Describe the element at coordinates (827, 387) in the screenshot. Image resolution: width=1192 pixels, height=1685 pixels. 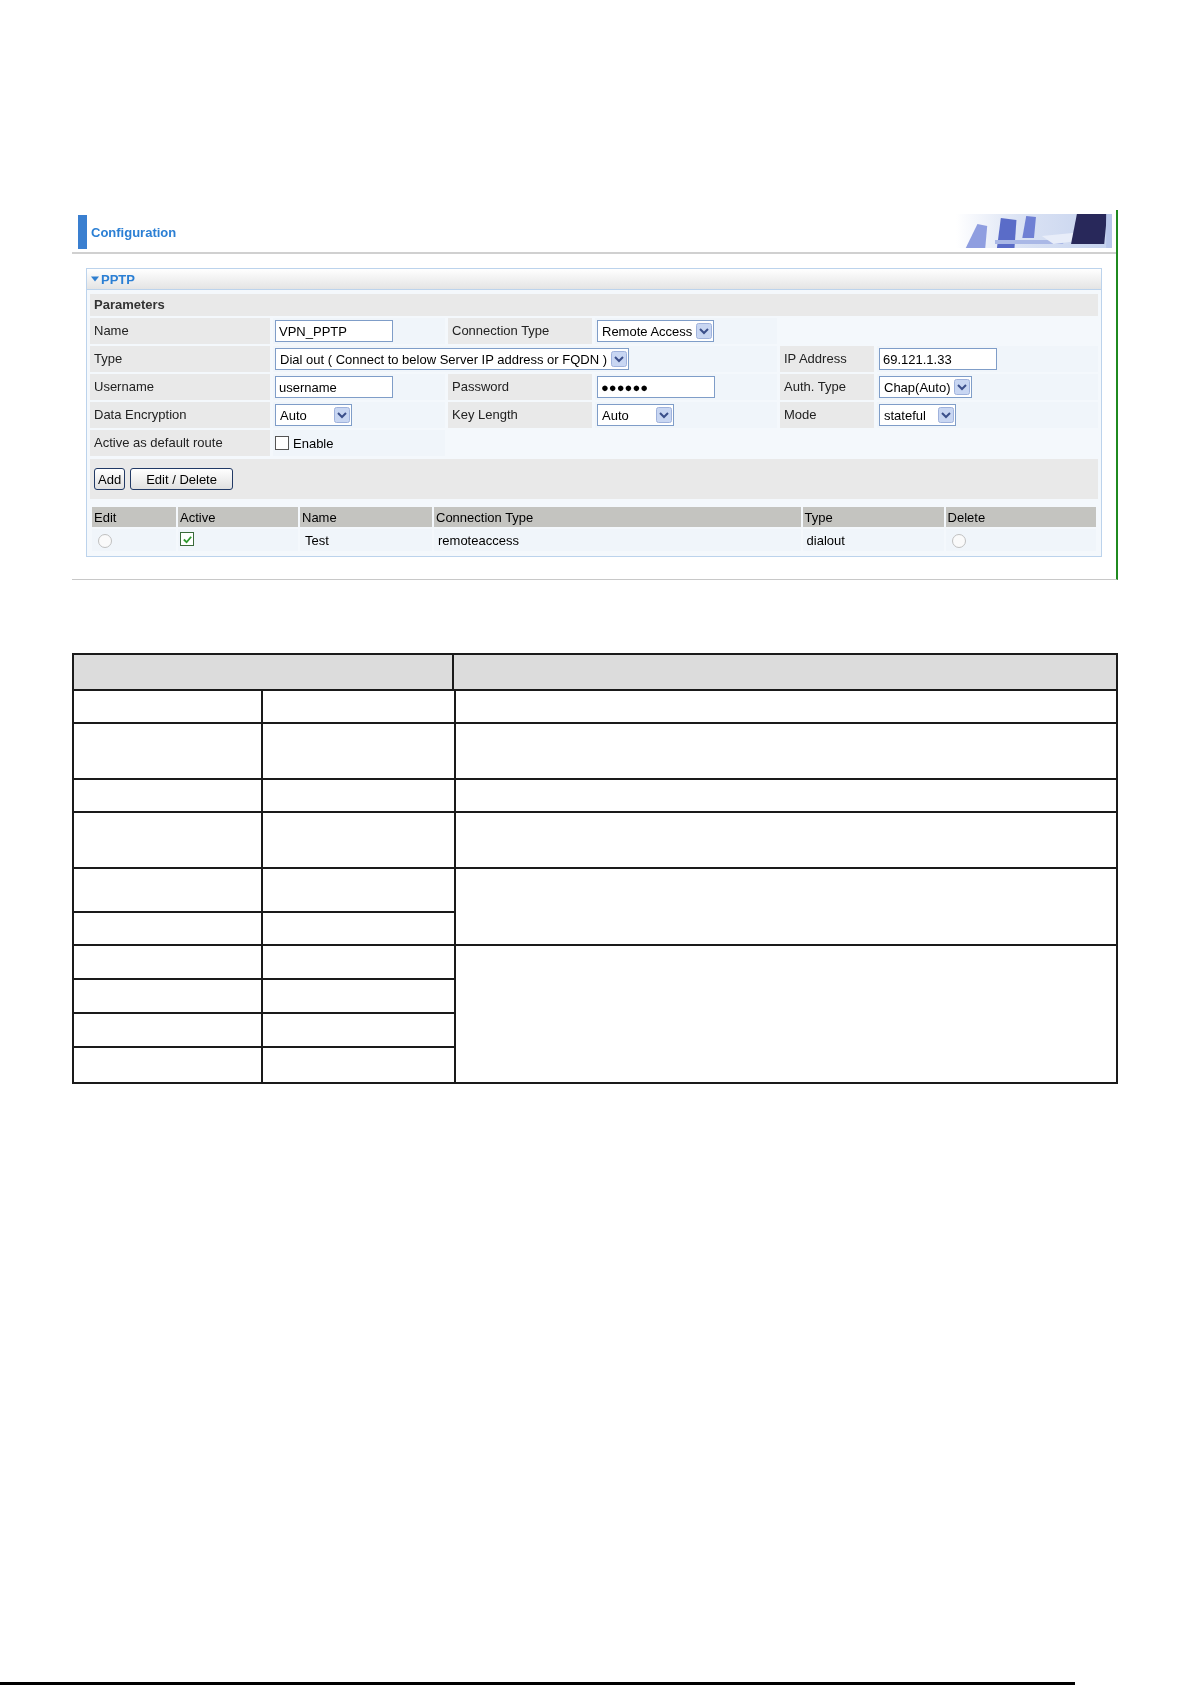
I see `field-label: Auth. Type` at that location.